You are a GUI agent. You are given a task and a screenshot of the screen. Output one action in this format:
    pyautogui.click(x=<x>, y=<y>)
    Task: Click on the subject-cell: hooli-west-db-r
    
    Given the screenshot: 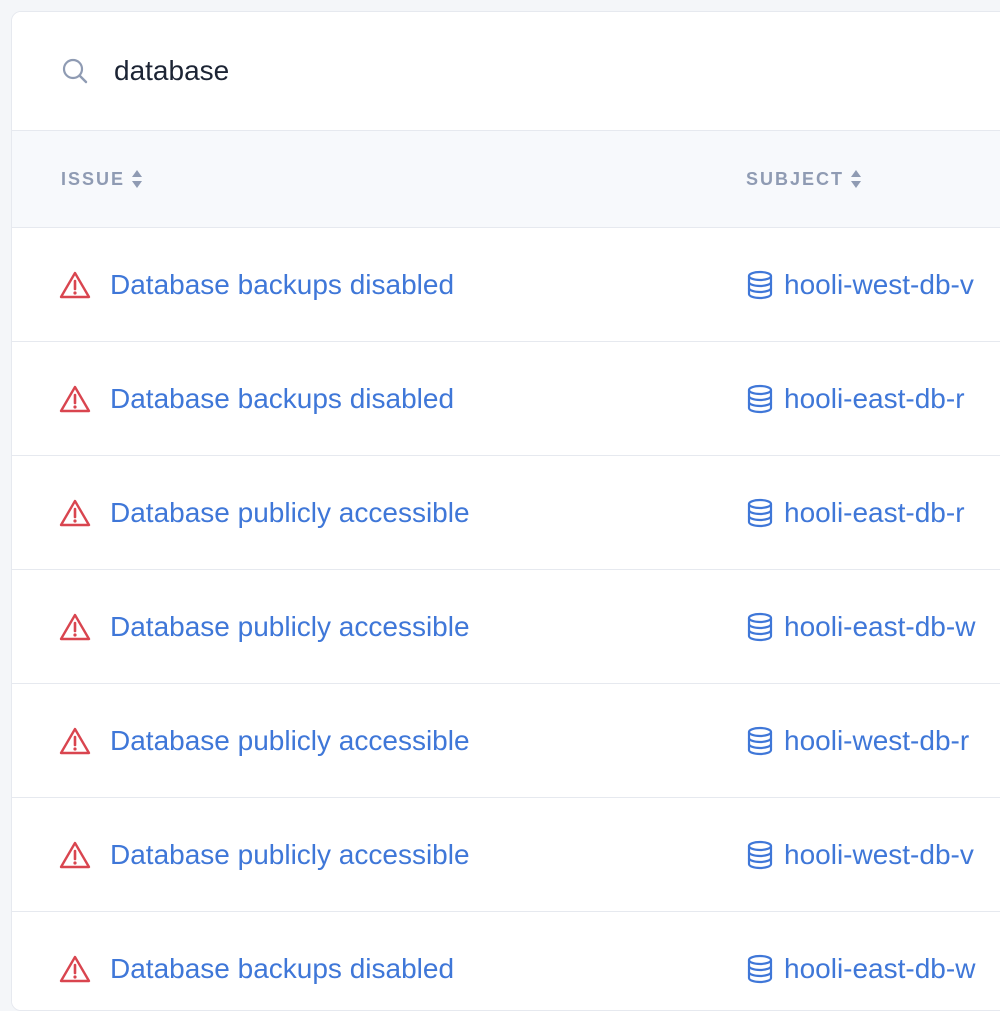 What is the action you would take?
    pyautogui.click(x=857, y=740)
    